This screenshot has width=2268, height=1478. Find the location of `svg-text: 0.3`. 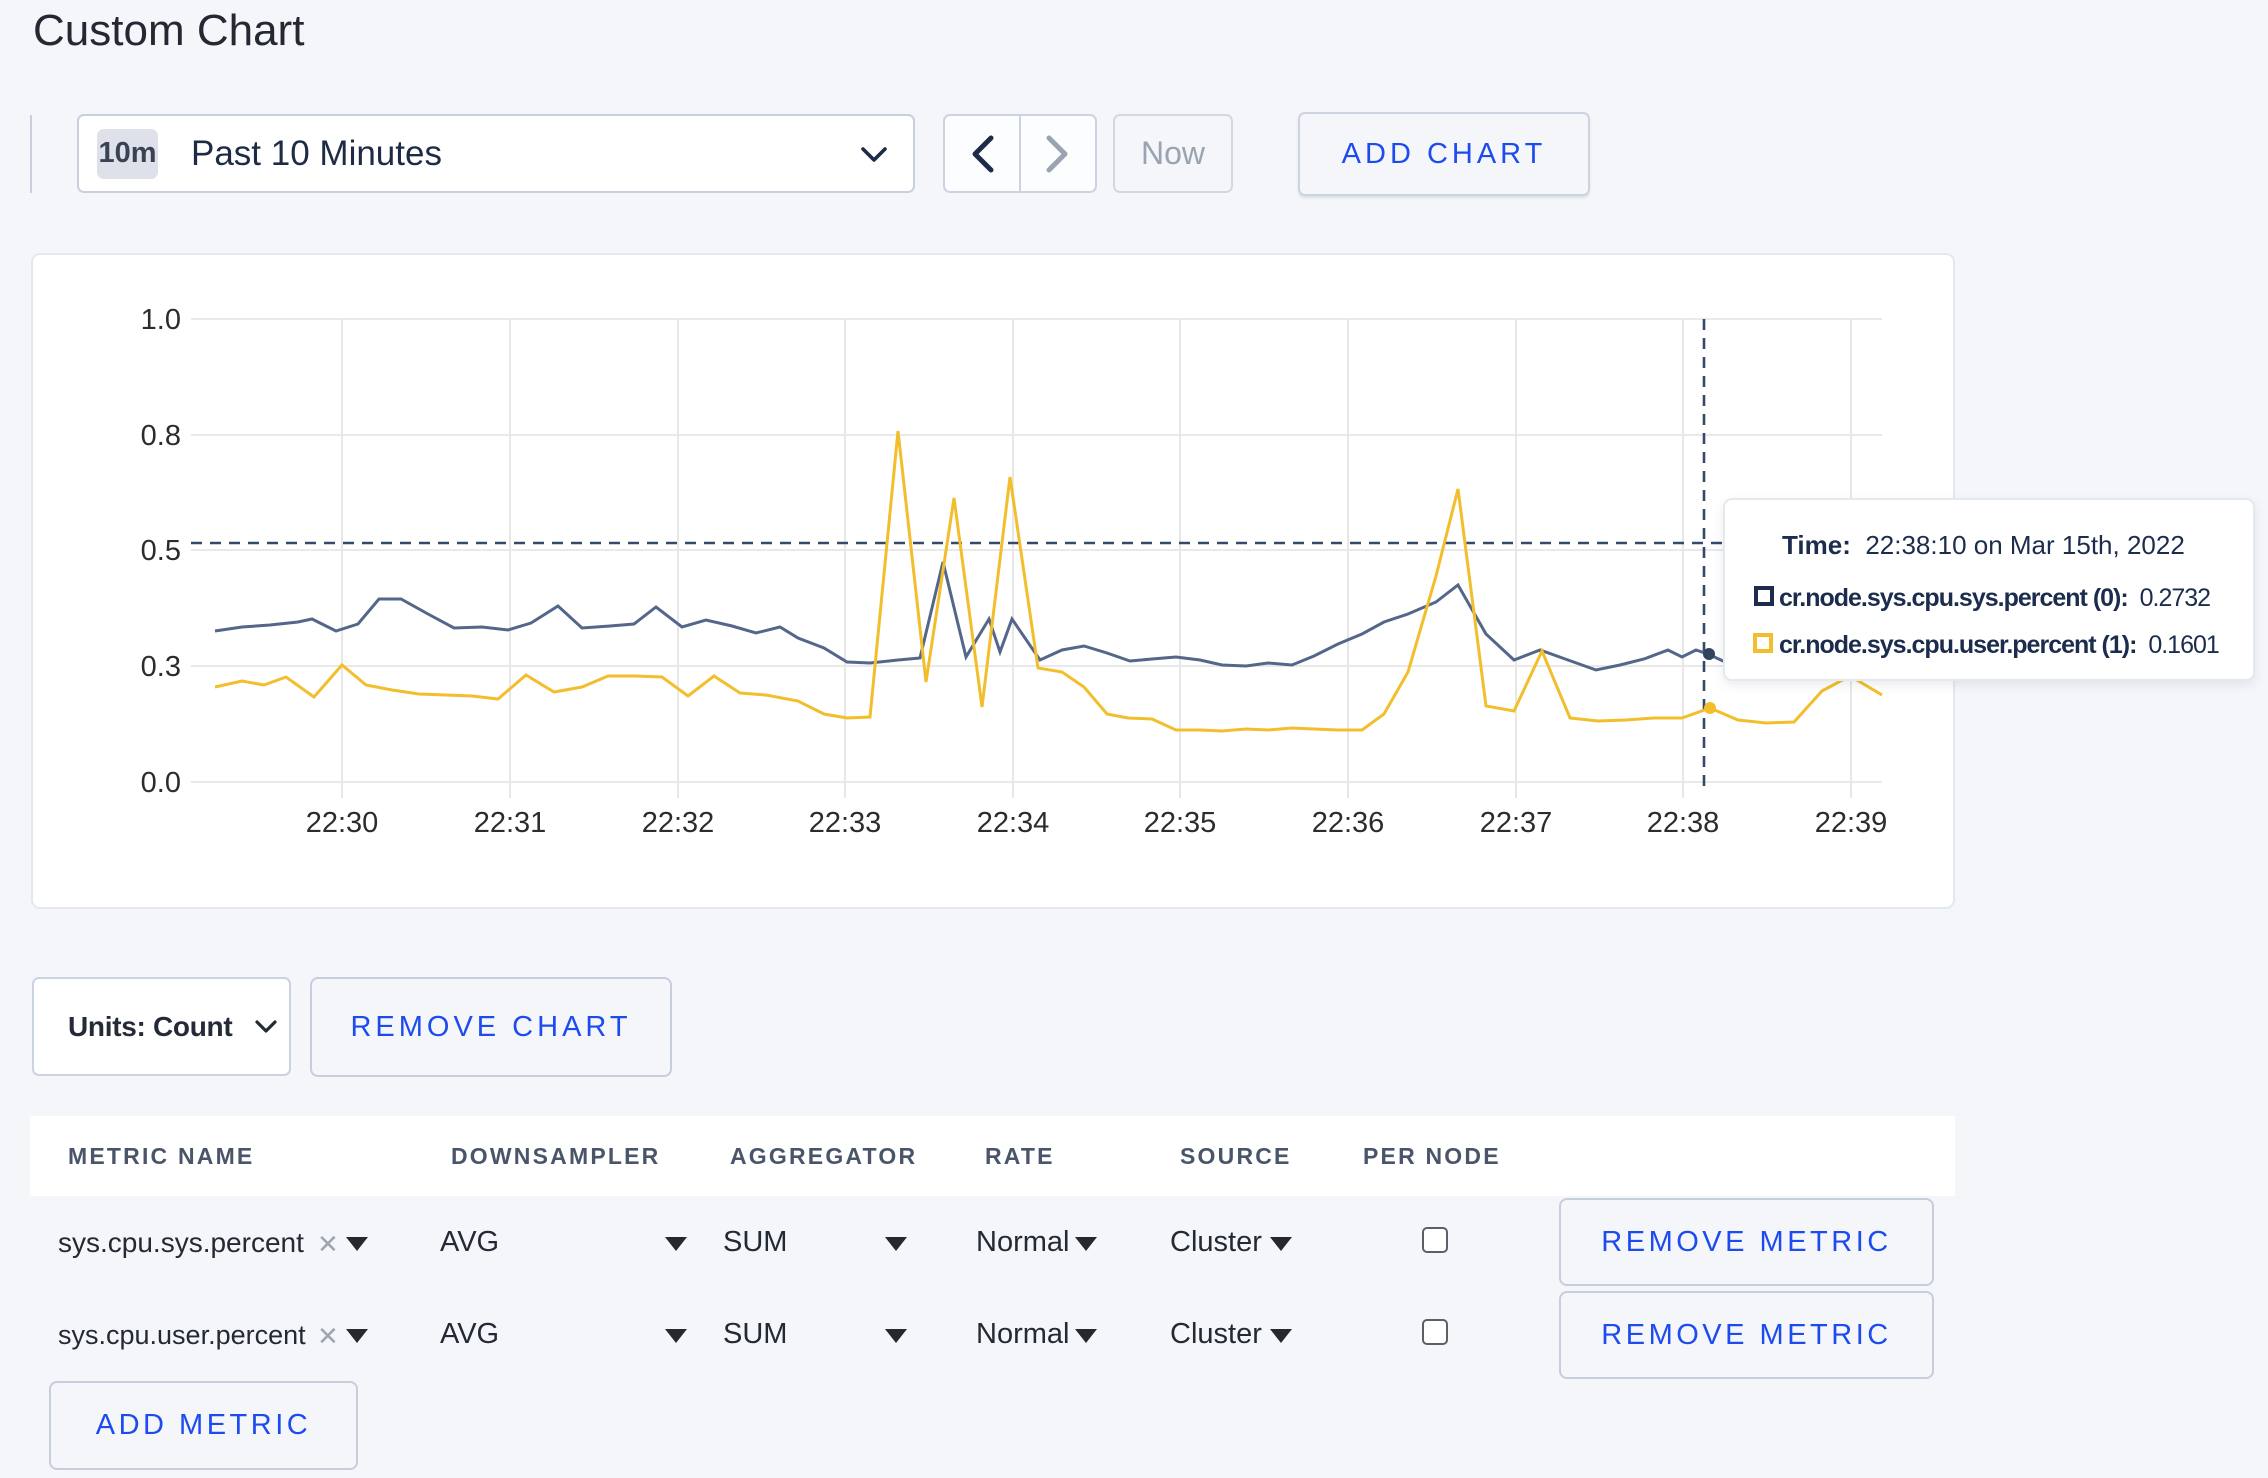

svg-text: 0.3 is located at coordinates (161, 667).